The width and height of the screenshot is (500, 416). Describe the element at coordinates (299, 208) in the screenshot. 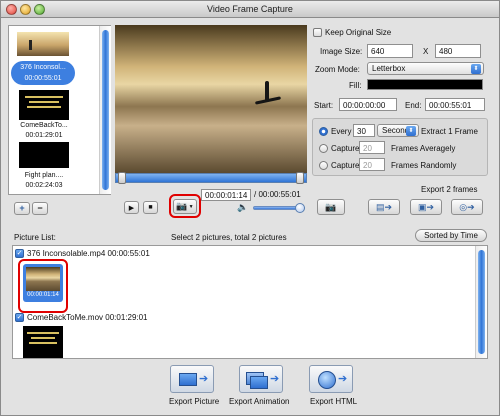

I see `volume-slider-knob` at that location.